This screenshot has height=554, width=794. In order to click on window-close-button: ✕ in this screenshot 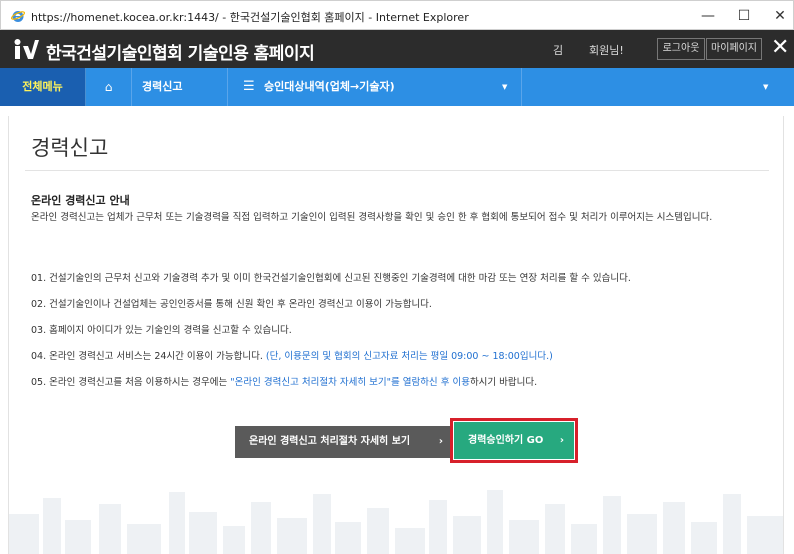, I will do `click(779, 16)`.